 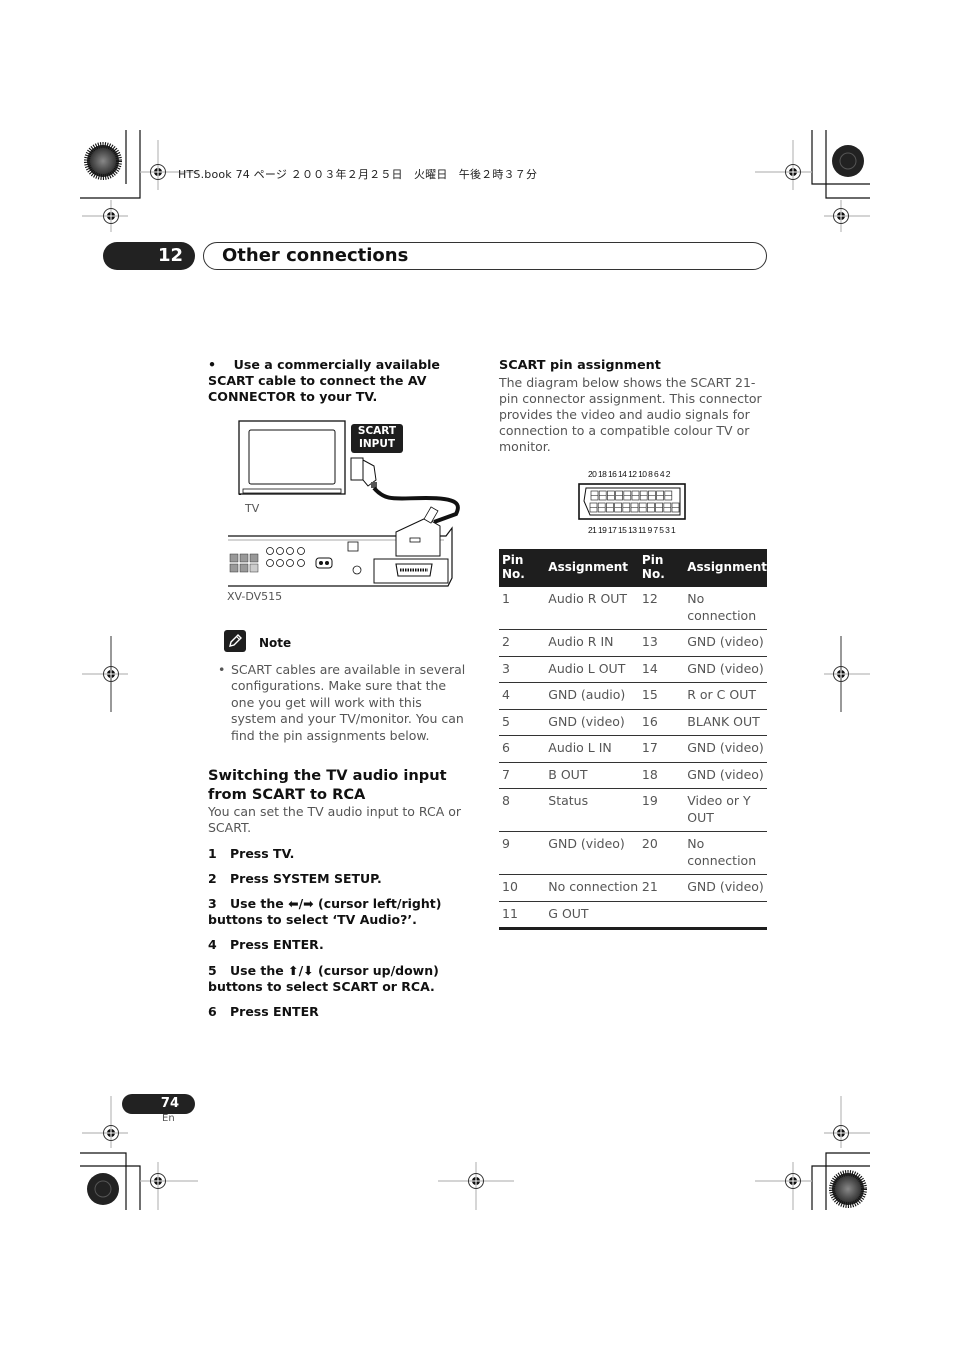 I want to click on assignment-cell: R or C OUT, so click(x=725, y=696).